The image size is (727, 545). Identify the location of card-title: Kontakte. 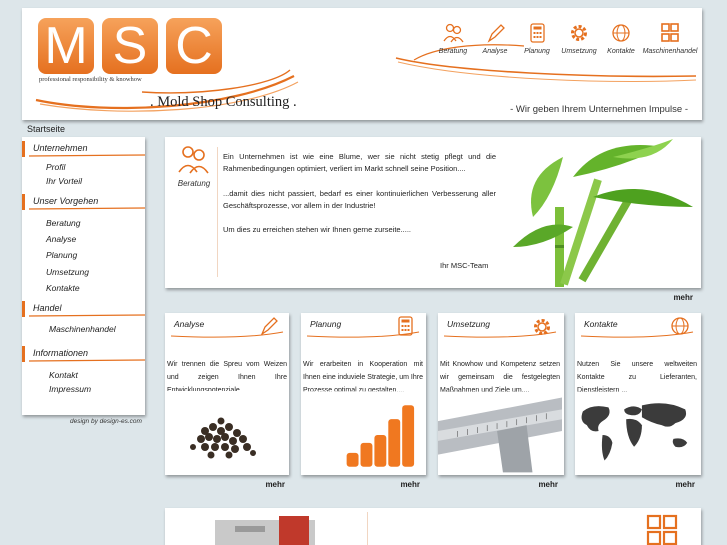
(601, 324).